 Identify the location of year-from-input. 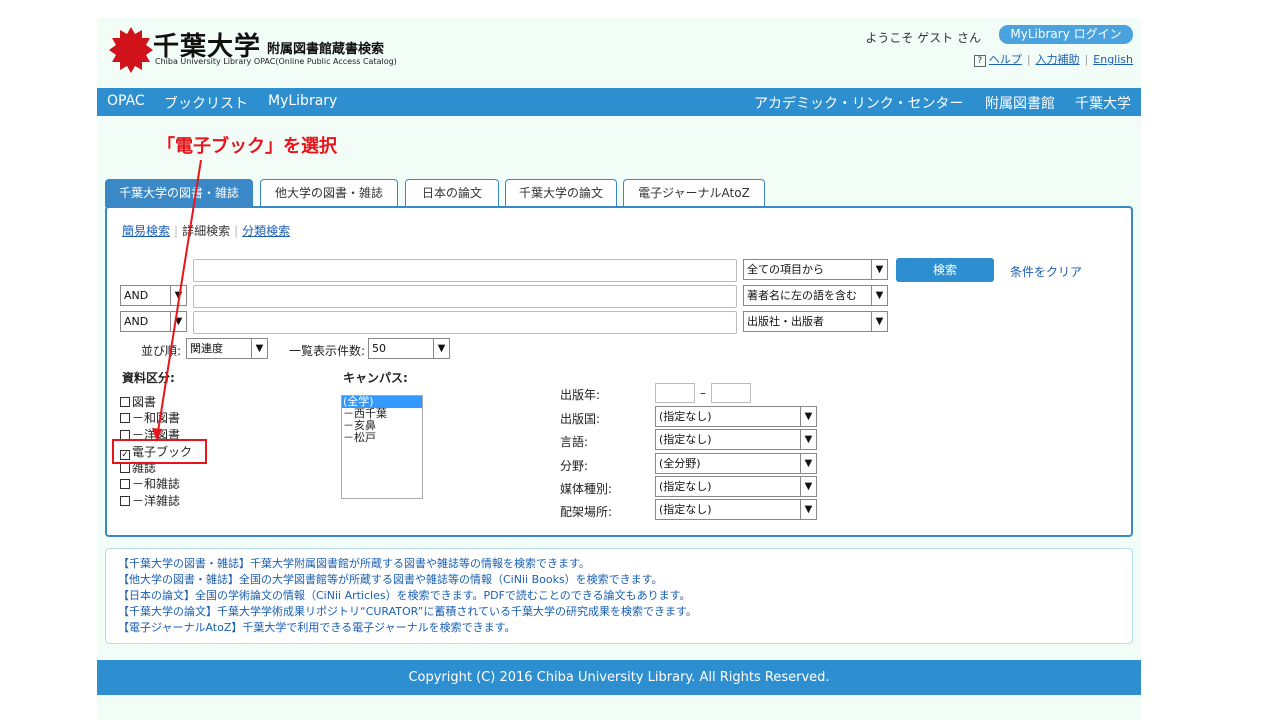
(675, 393).